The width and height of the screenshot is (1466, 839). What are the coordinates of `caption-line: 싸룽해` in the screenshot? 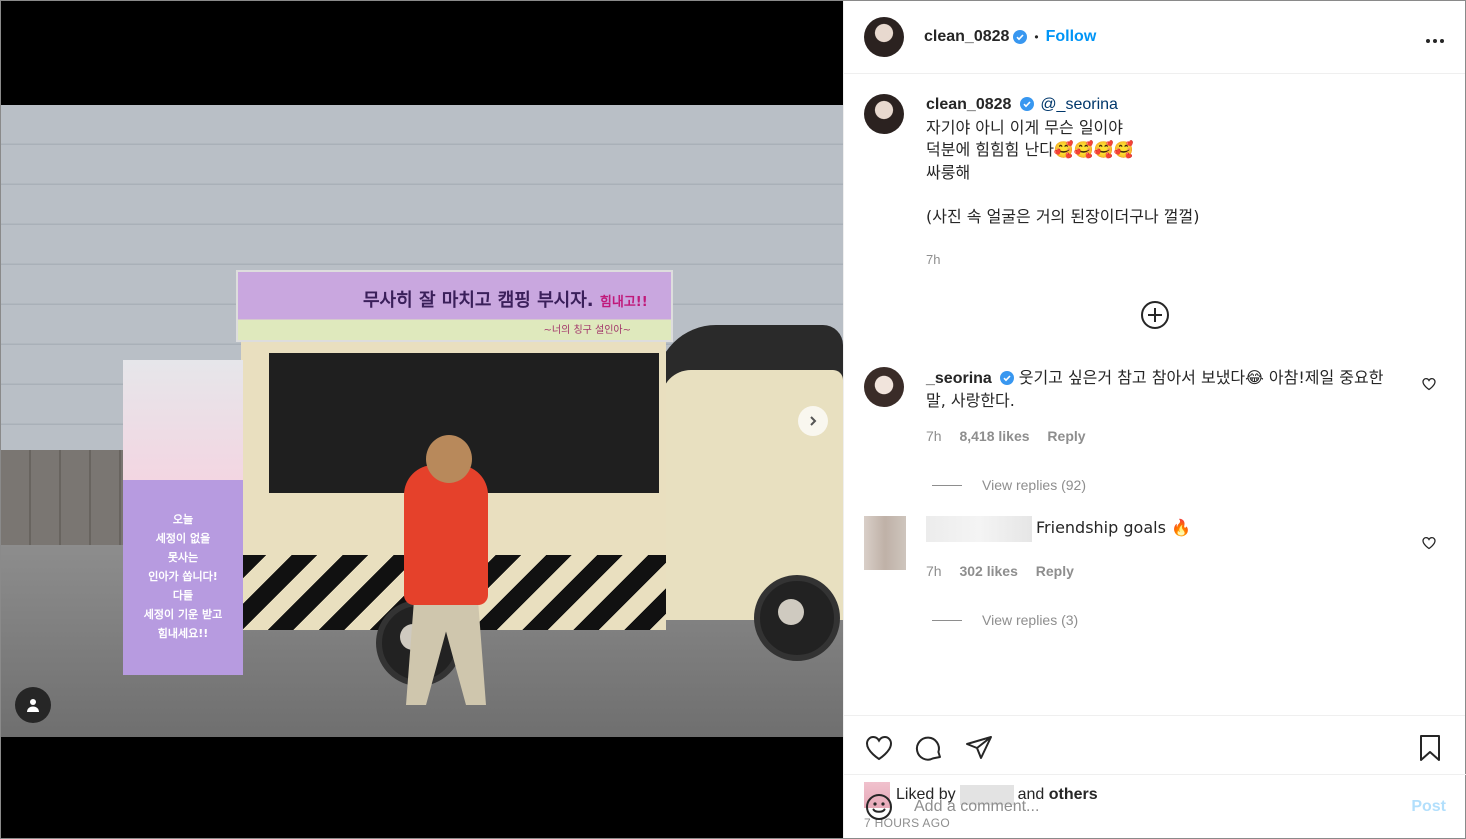 It's located at (948, 172).